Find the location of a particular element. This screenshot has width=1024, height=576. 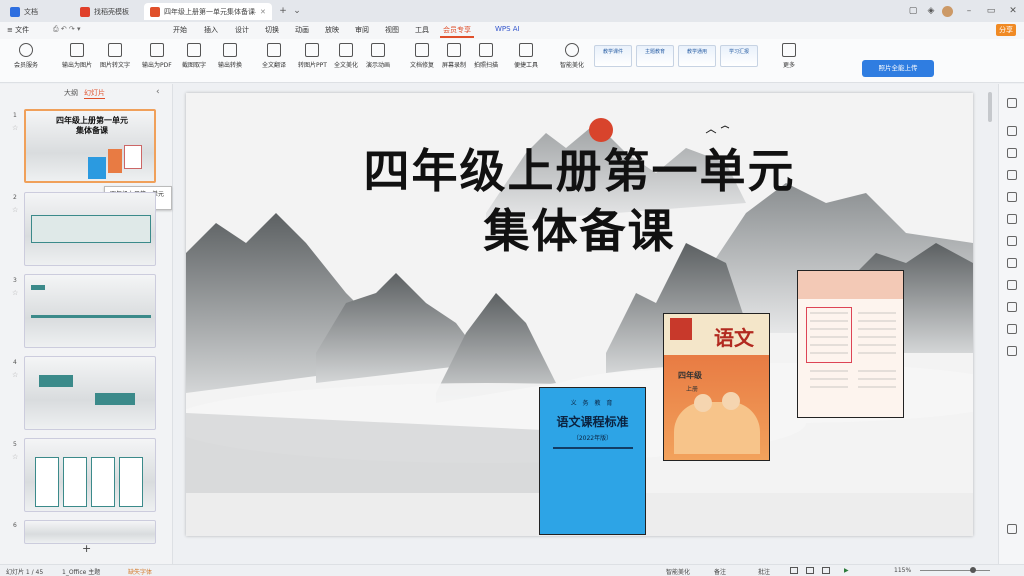

collapse-icon: ‹ is located at coordinates (158, 92).